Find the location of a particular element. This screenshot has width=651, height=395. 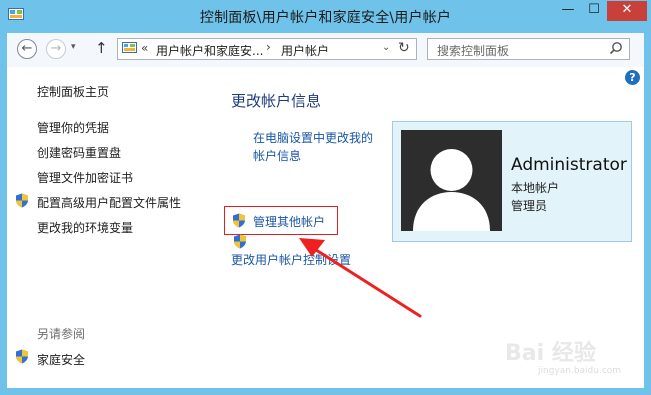

manage-credentials-link: 管理你的凭据 is located at coordinates (73, 127).